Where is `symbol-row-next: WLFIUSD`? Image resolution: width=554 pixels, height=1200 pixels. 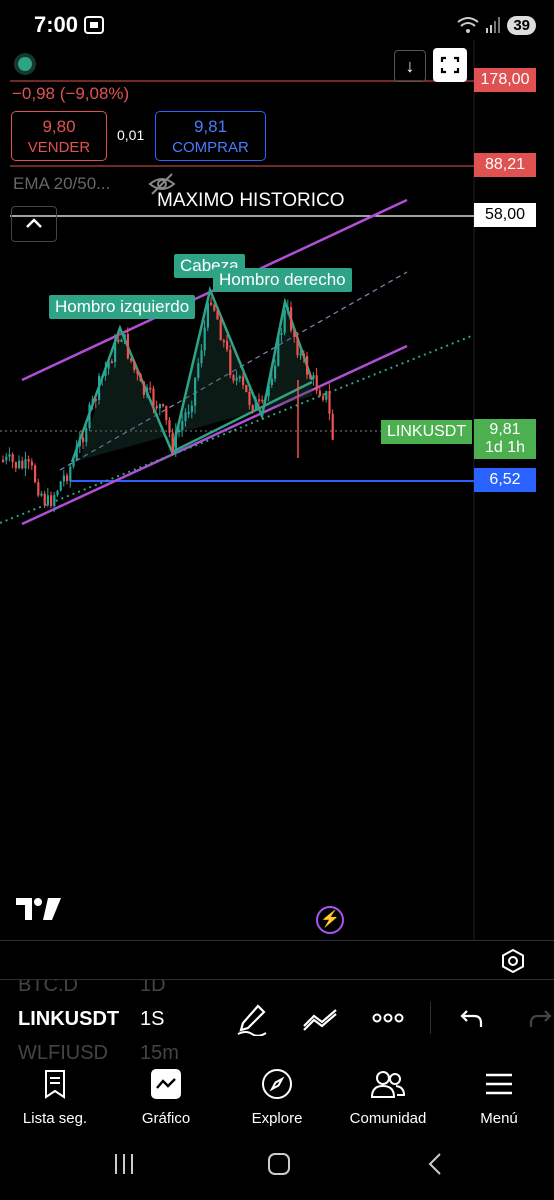
symbol-row-next: WLFIUSD is located at coordinates (63, 1051).